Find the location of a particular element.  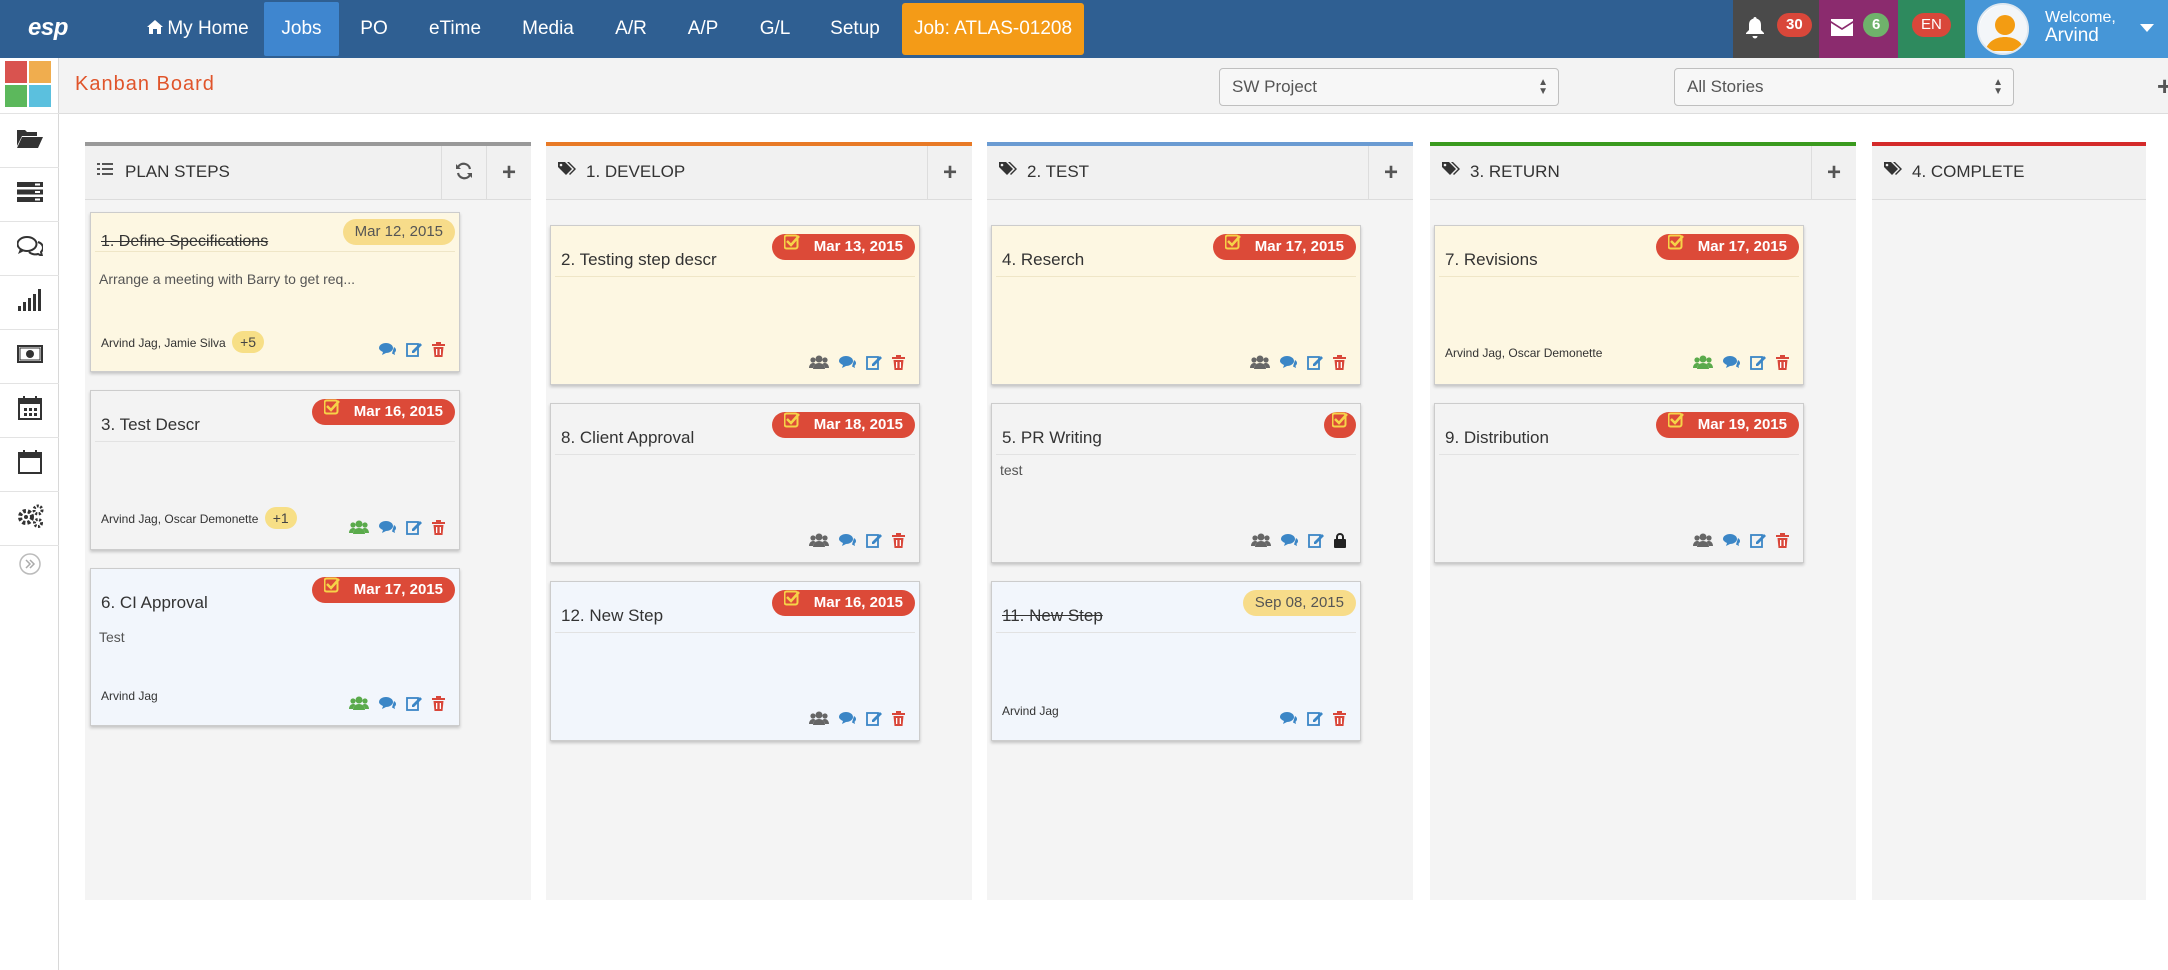

lock-icon is located at coordinates (1340, 540).